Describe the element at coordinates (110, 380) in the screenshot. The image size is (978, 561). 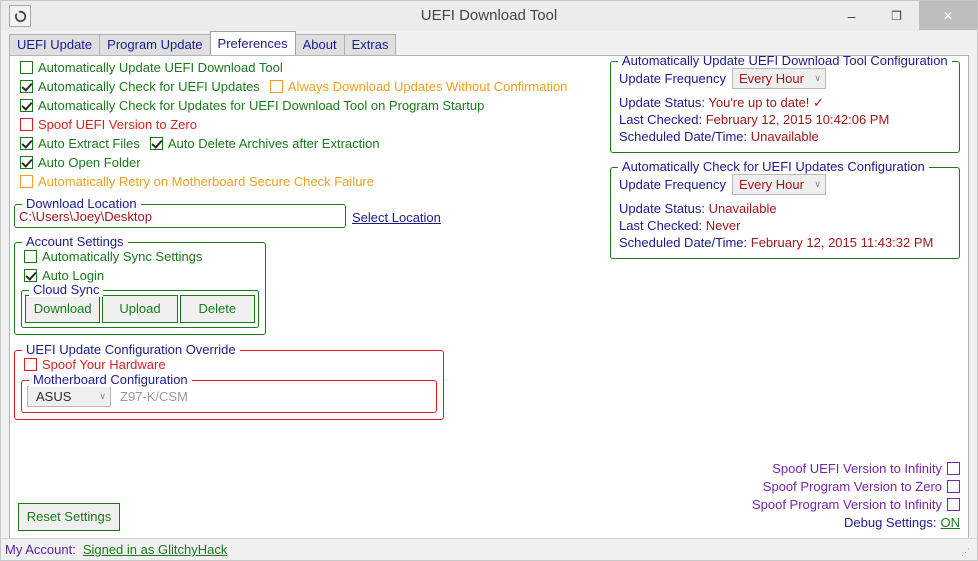
I see `group-legend: Motherboard Configuration` at that location.